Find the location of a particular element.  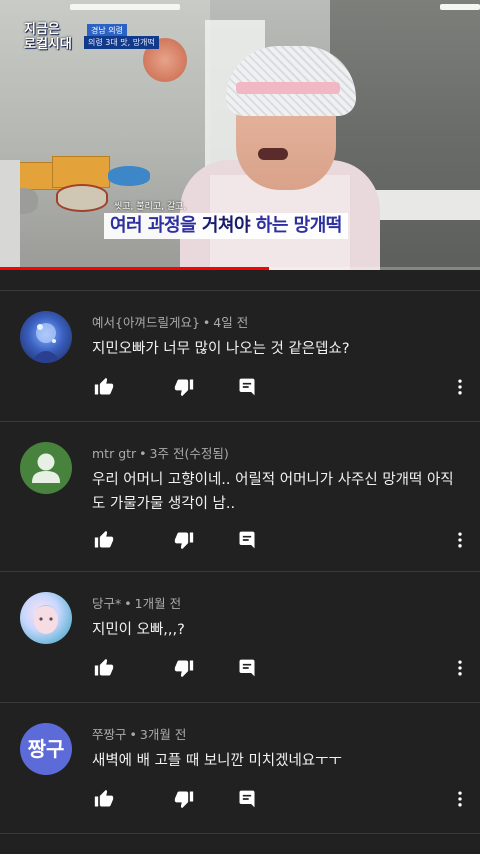

comment-author: 당구* is located at coordinates (106, 603).